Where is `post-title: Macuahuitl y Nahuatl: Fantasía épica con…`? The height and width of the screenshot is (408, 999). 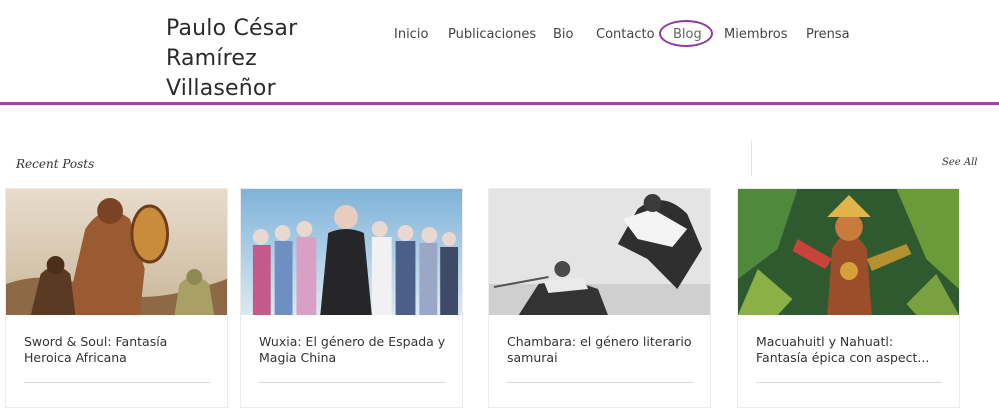 post-title: Macuahuitl y Nahuatl: Fantasía épica con… is located at coordinates (851, 350).